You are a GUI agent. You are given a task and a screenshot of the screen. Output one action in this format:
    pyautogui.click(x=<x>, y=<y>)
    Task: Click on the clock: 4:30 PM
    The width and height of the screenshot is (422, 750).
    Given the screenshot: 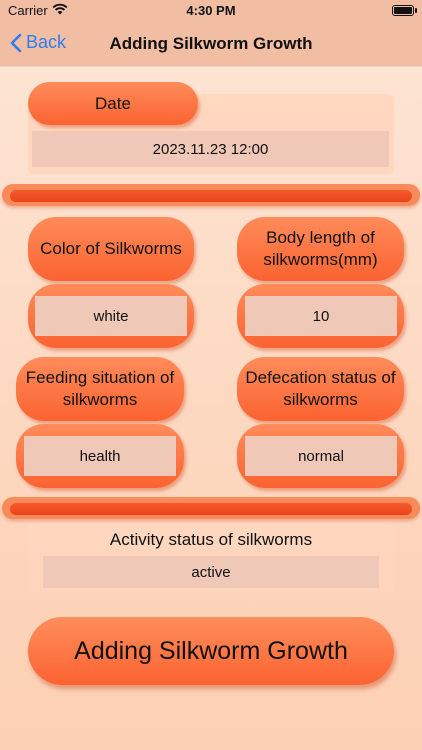 What is the action you would take?
    pyautogui.click(x=211, y=10)
    